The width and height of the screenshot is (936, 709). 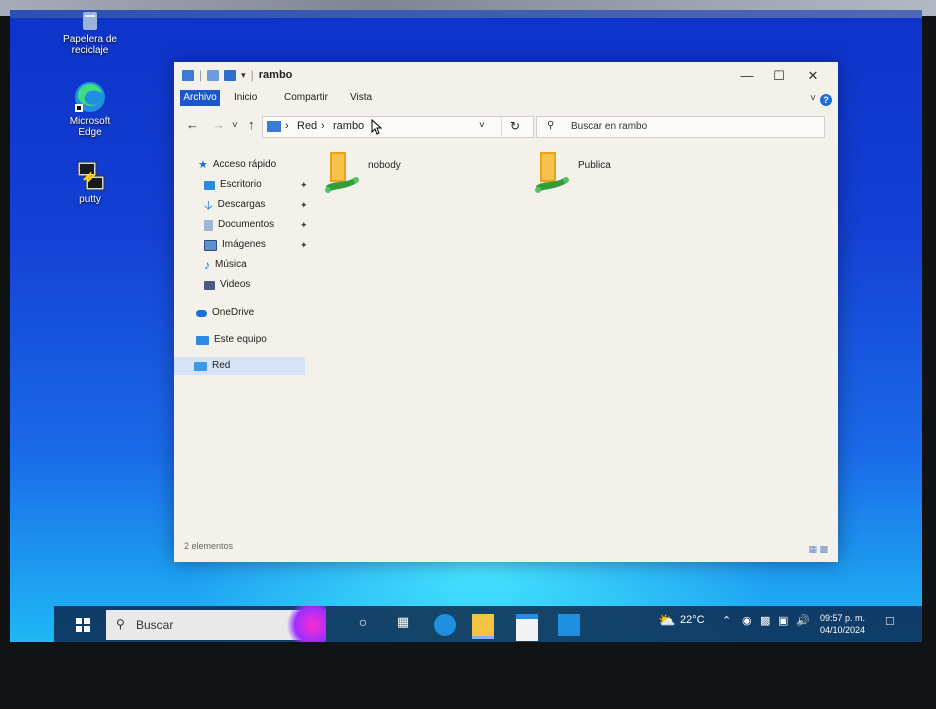 I want to click on ribbon-expand-icon: ˅, so click(x=813, y=98).